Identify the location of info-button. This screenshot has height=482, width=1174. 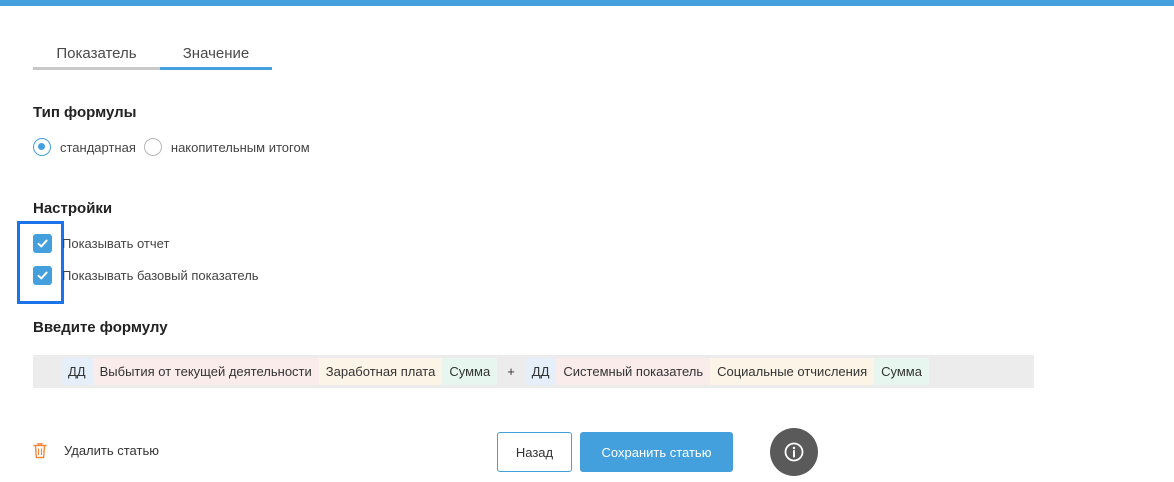
(794, 452).